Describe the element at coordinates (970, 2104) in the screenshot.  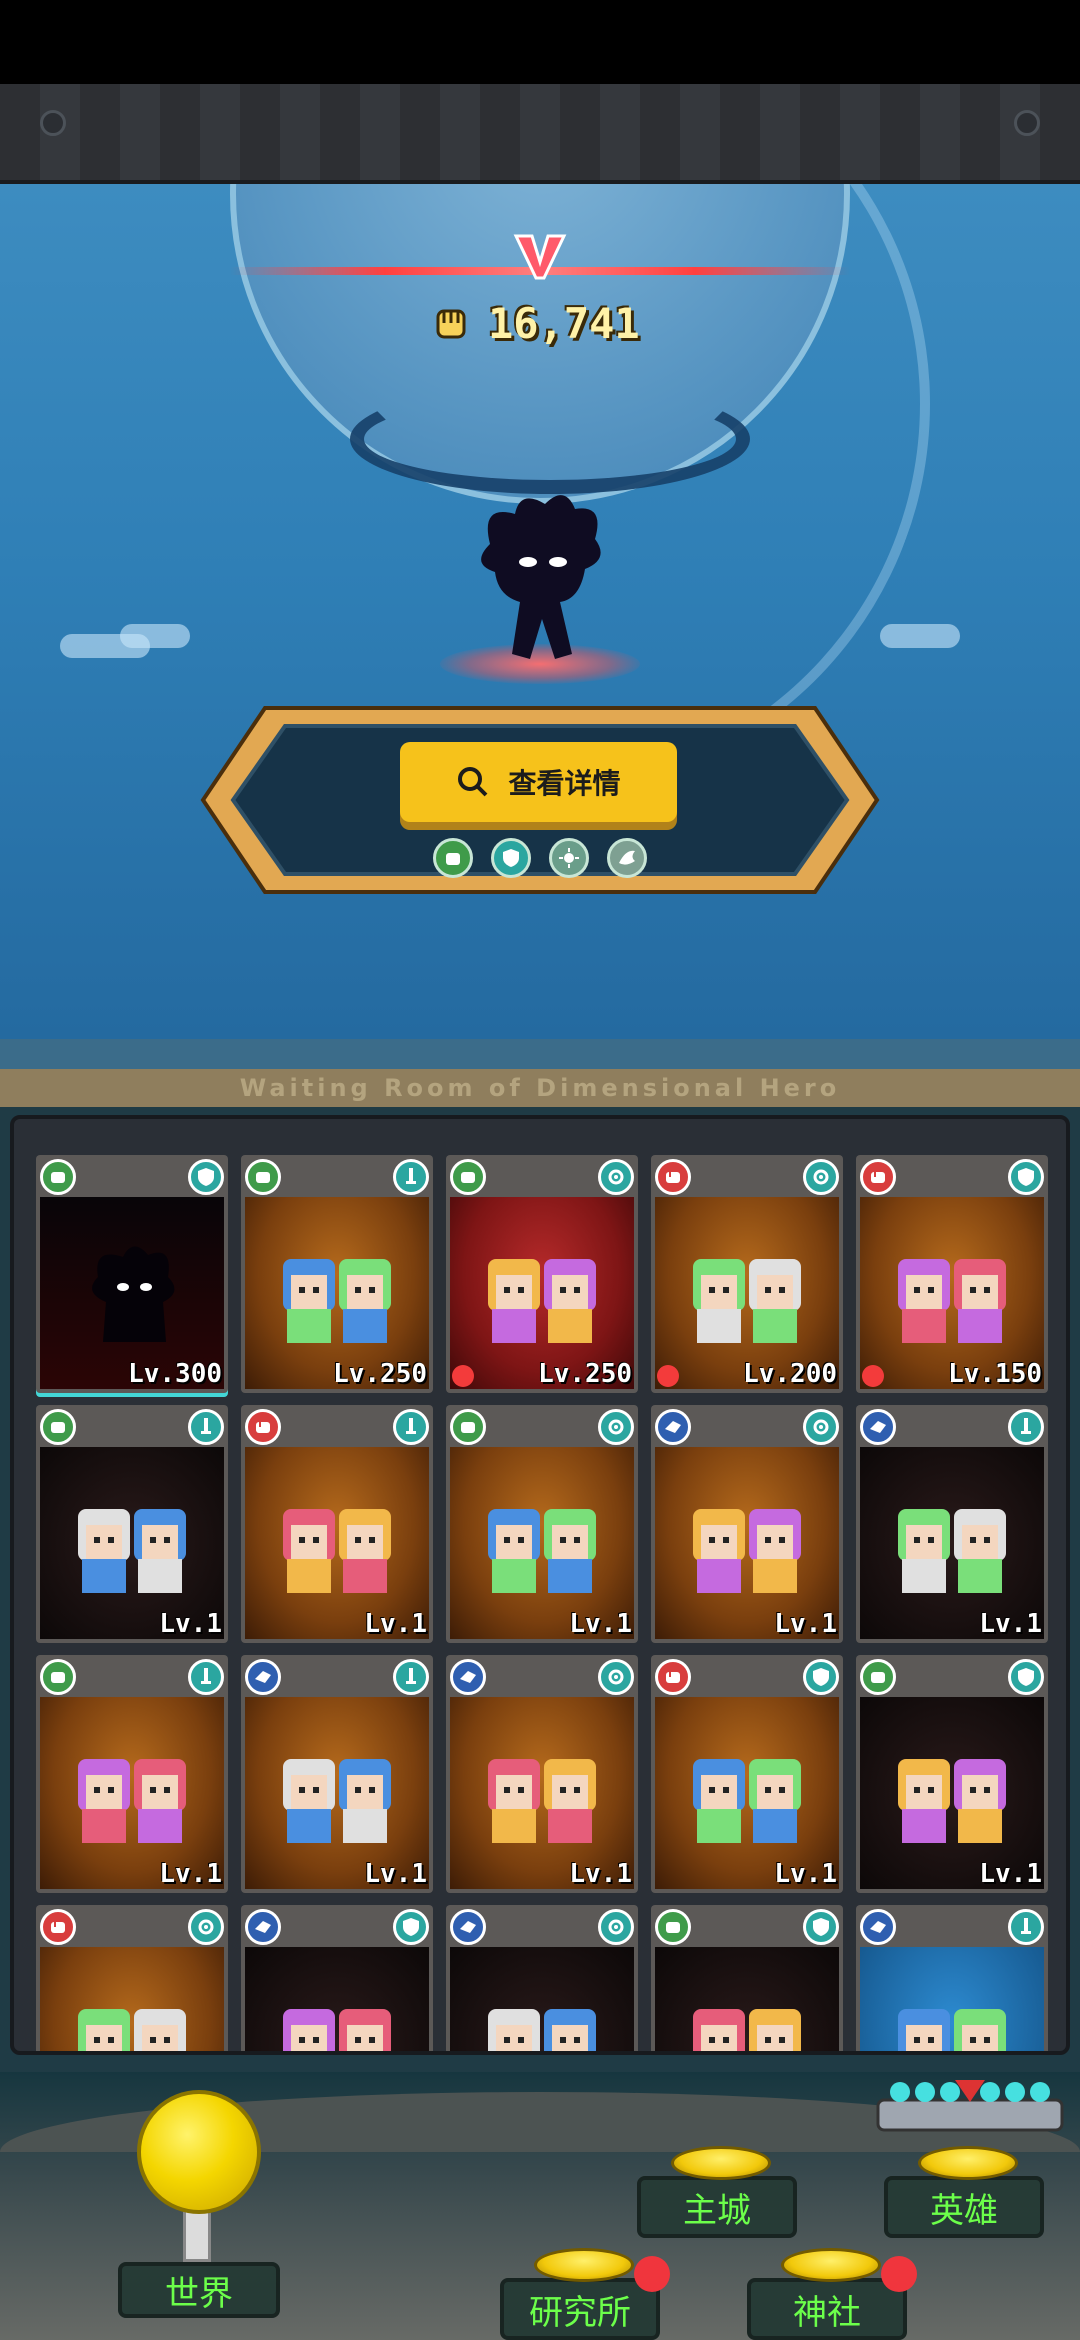
I see `hero-crowd-decoration` at that location.